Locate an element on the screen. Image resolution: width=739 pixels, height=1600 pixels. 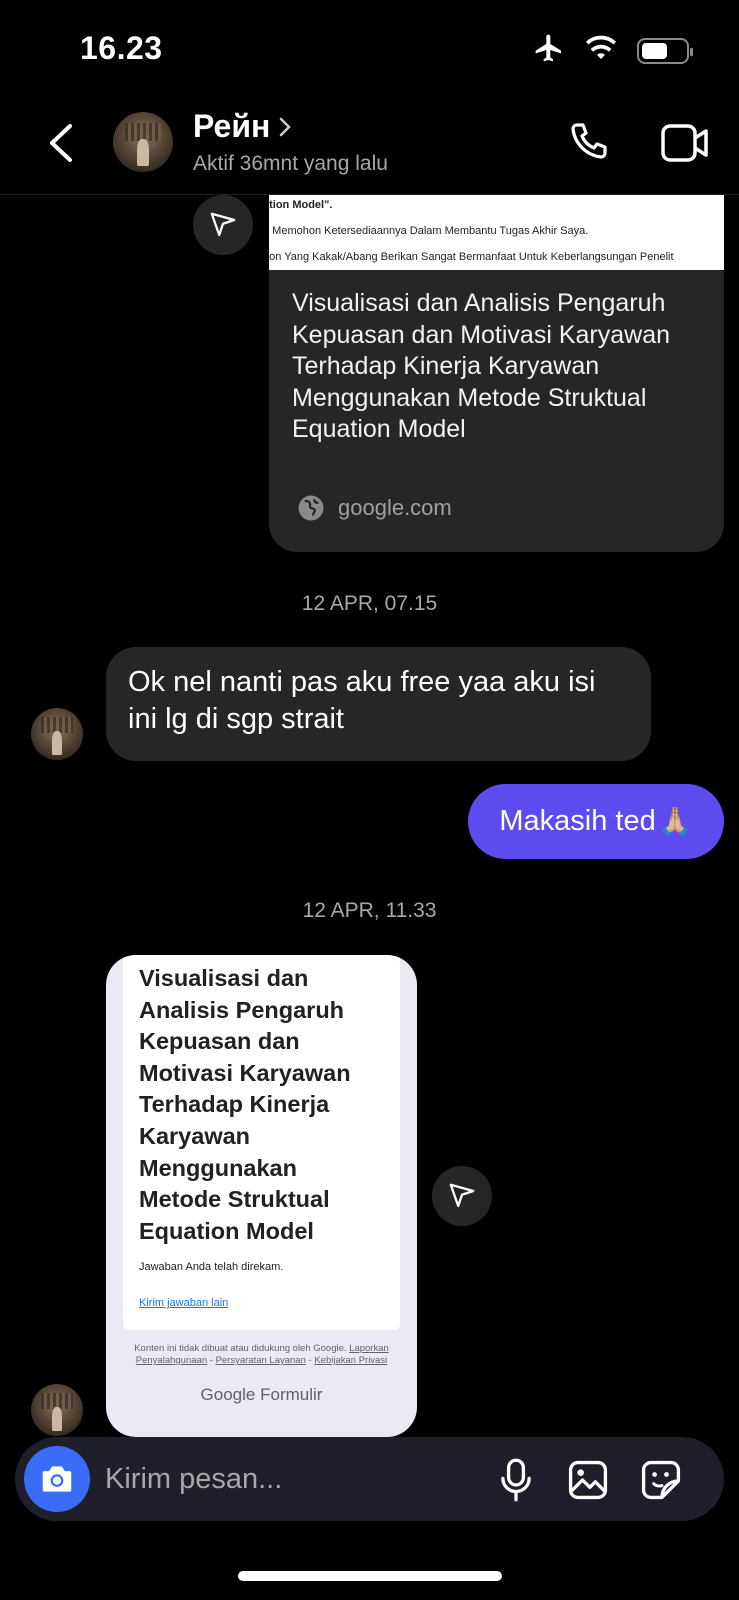
forms-wordmark: Formulir is located at coordinates (291, 1394).